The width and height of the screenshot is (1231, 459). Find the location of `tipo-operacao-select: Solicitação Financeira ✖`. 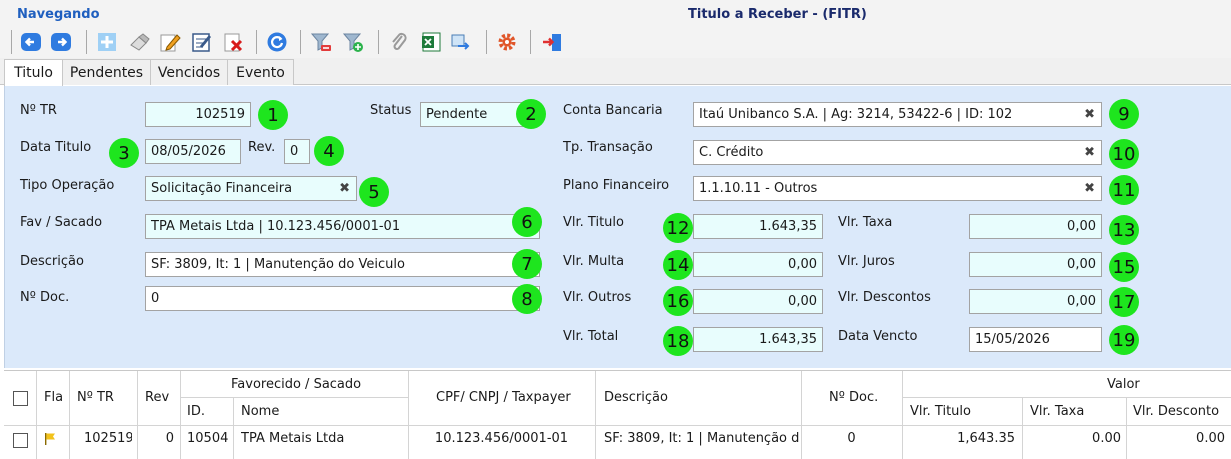

tipo-operacao-select: Solicitação Financeira ✖ is located at coordinates (251, 188).